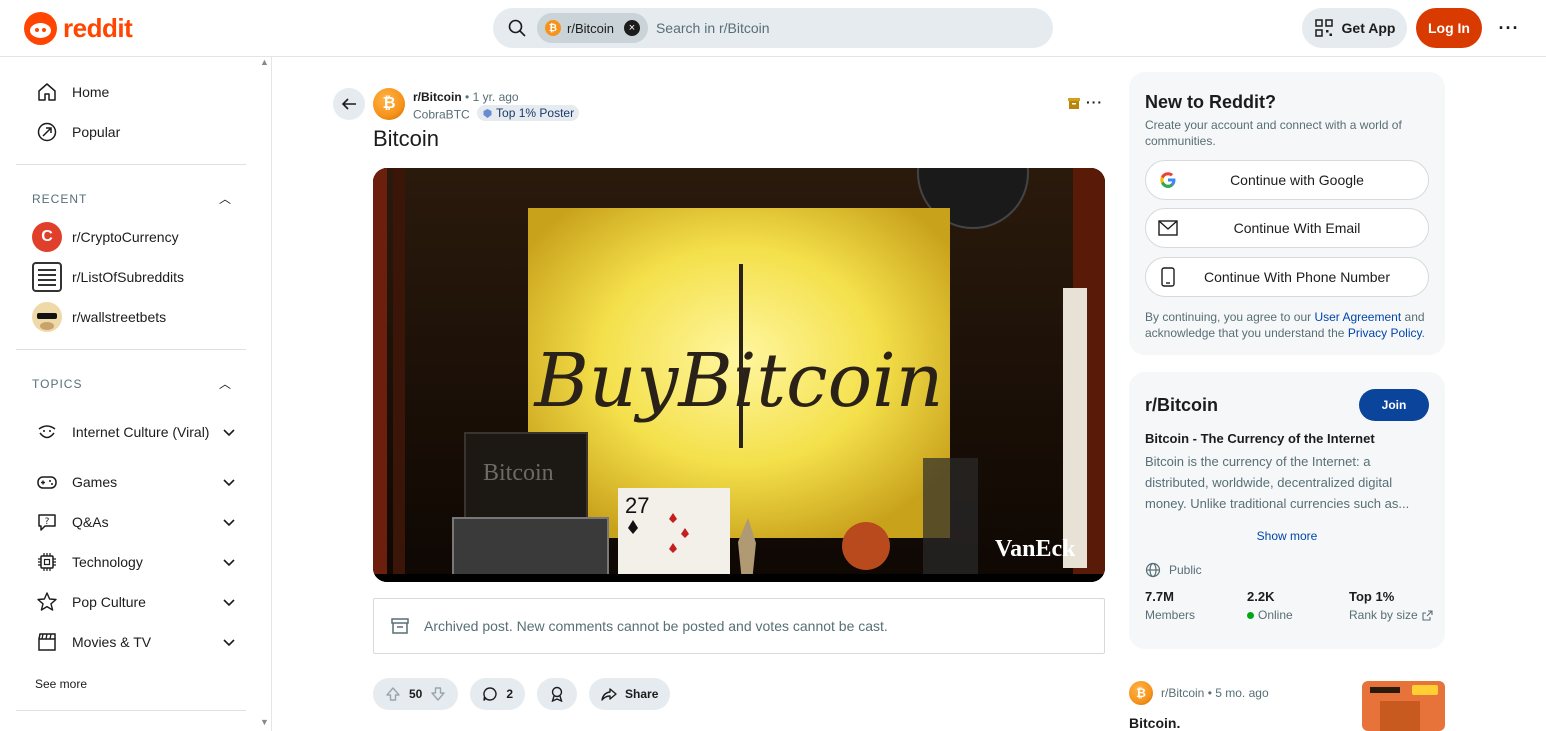 The width and height of the screenshot is (1546, 731). Describe the element at coordinates (1403, 706) in the screenshot. I see `related-thumbnail` at that location.